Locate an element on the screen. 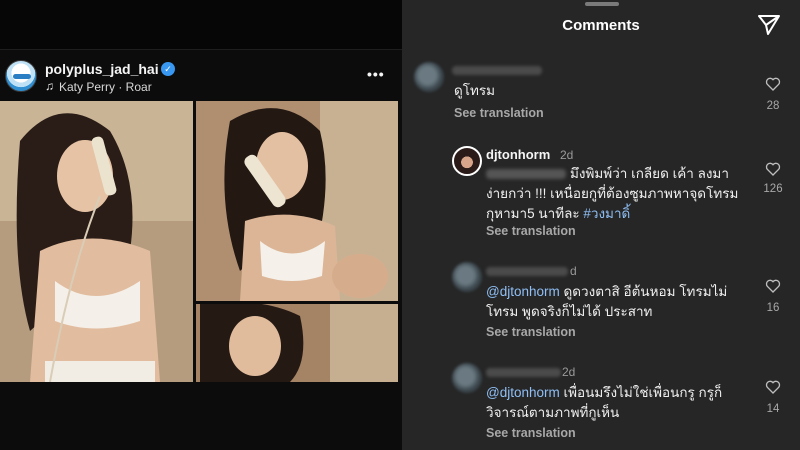 The height and width of the screenshot is (450, 800). like-count: 126 is located at coordinates (773, 189).